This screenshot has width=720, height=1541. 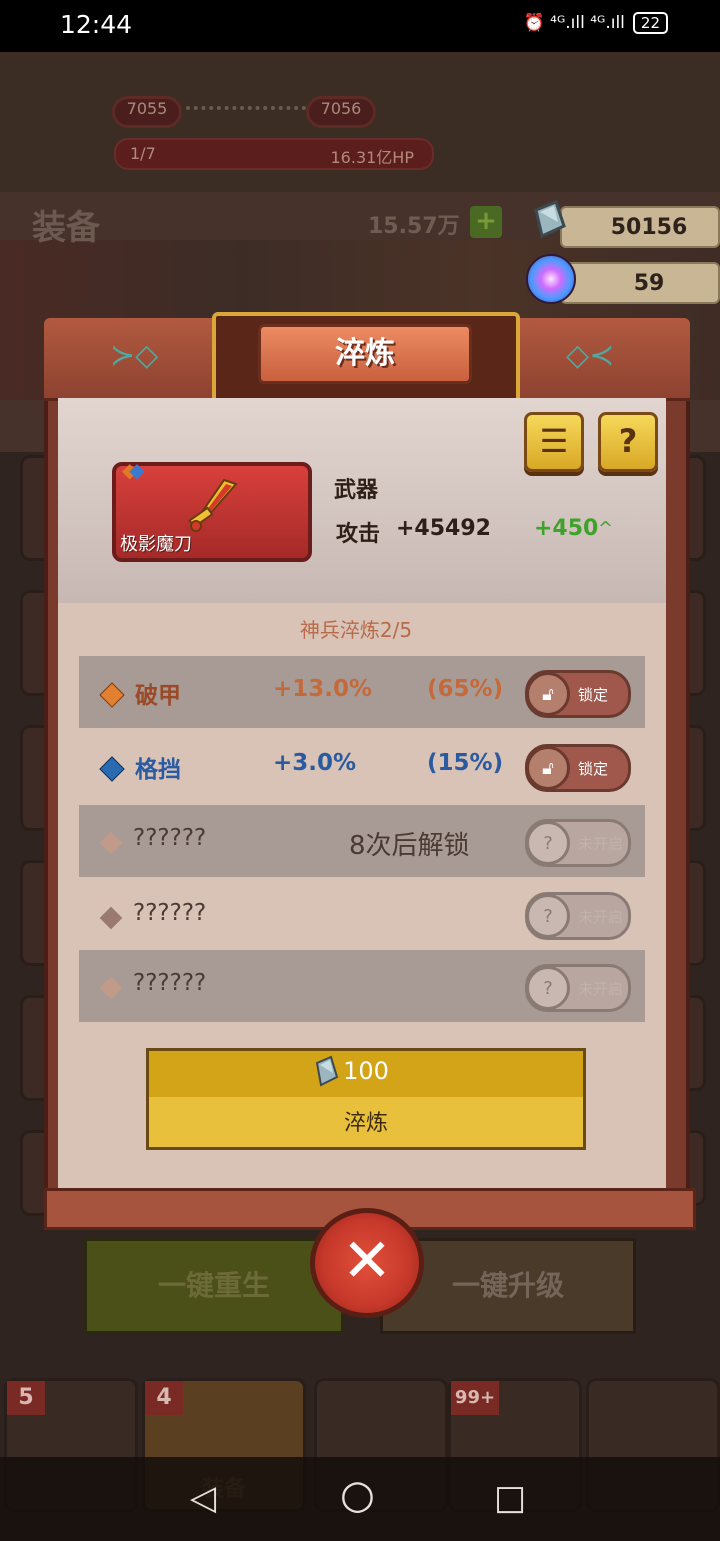 What do you see at coordinates (164, 1398) in the screenshot?
I see `tab-badge: 4` at bounding box center [164, 1398].